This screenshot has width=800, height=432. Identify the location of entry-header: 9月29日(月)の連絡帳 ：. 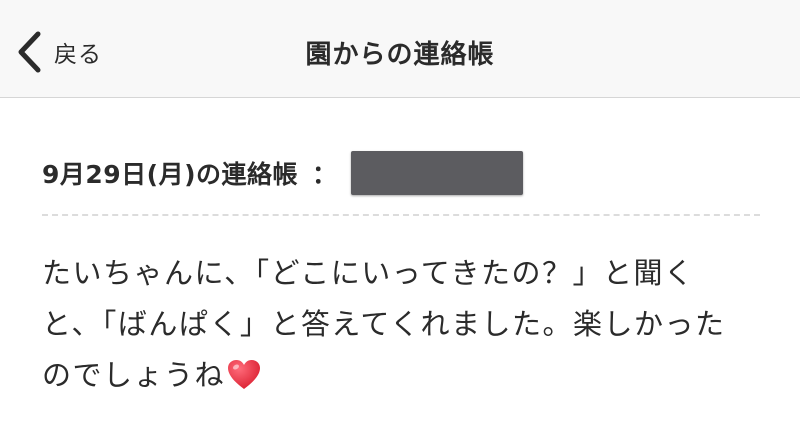
(283, 173).